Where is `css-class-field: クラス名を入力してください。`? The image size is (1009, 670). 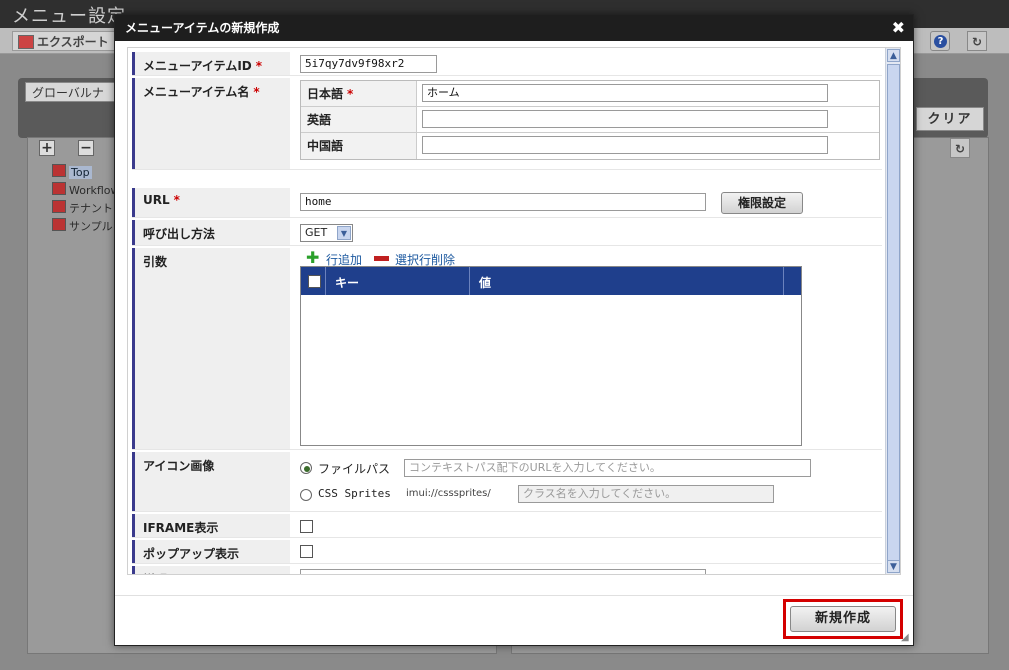
css-class-field: クラス名を入力してください。 is located at coordinates (646, 494).